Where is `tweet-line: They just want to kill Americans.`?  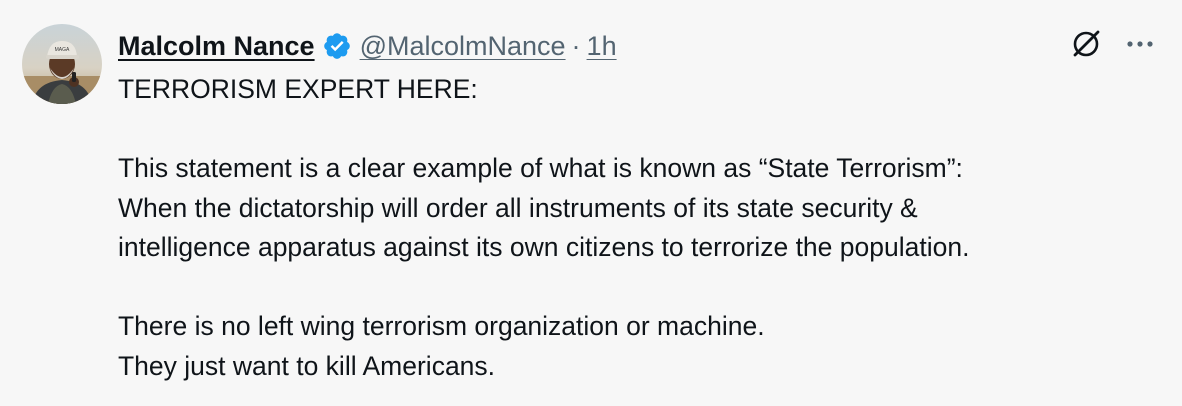 tweet-line: They just want to kill Americans. is located at coordinates (307, 365).